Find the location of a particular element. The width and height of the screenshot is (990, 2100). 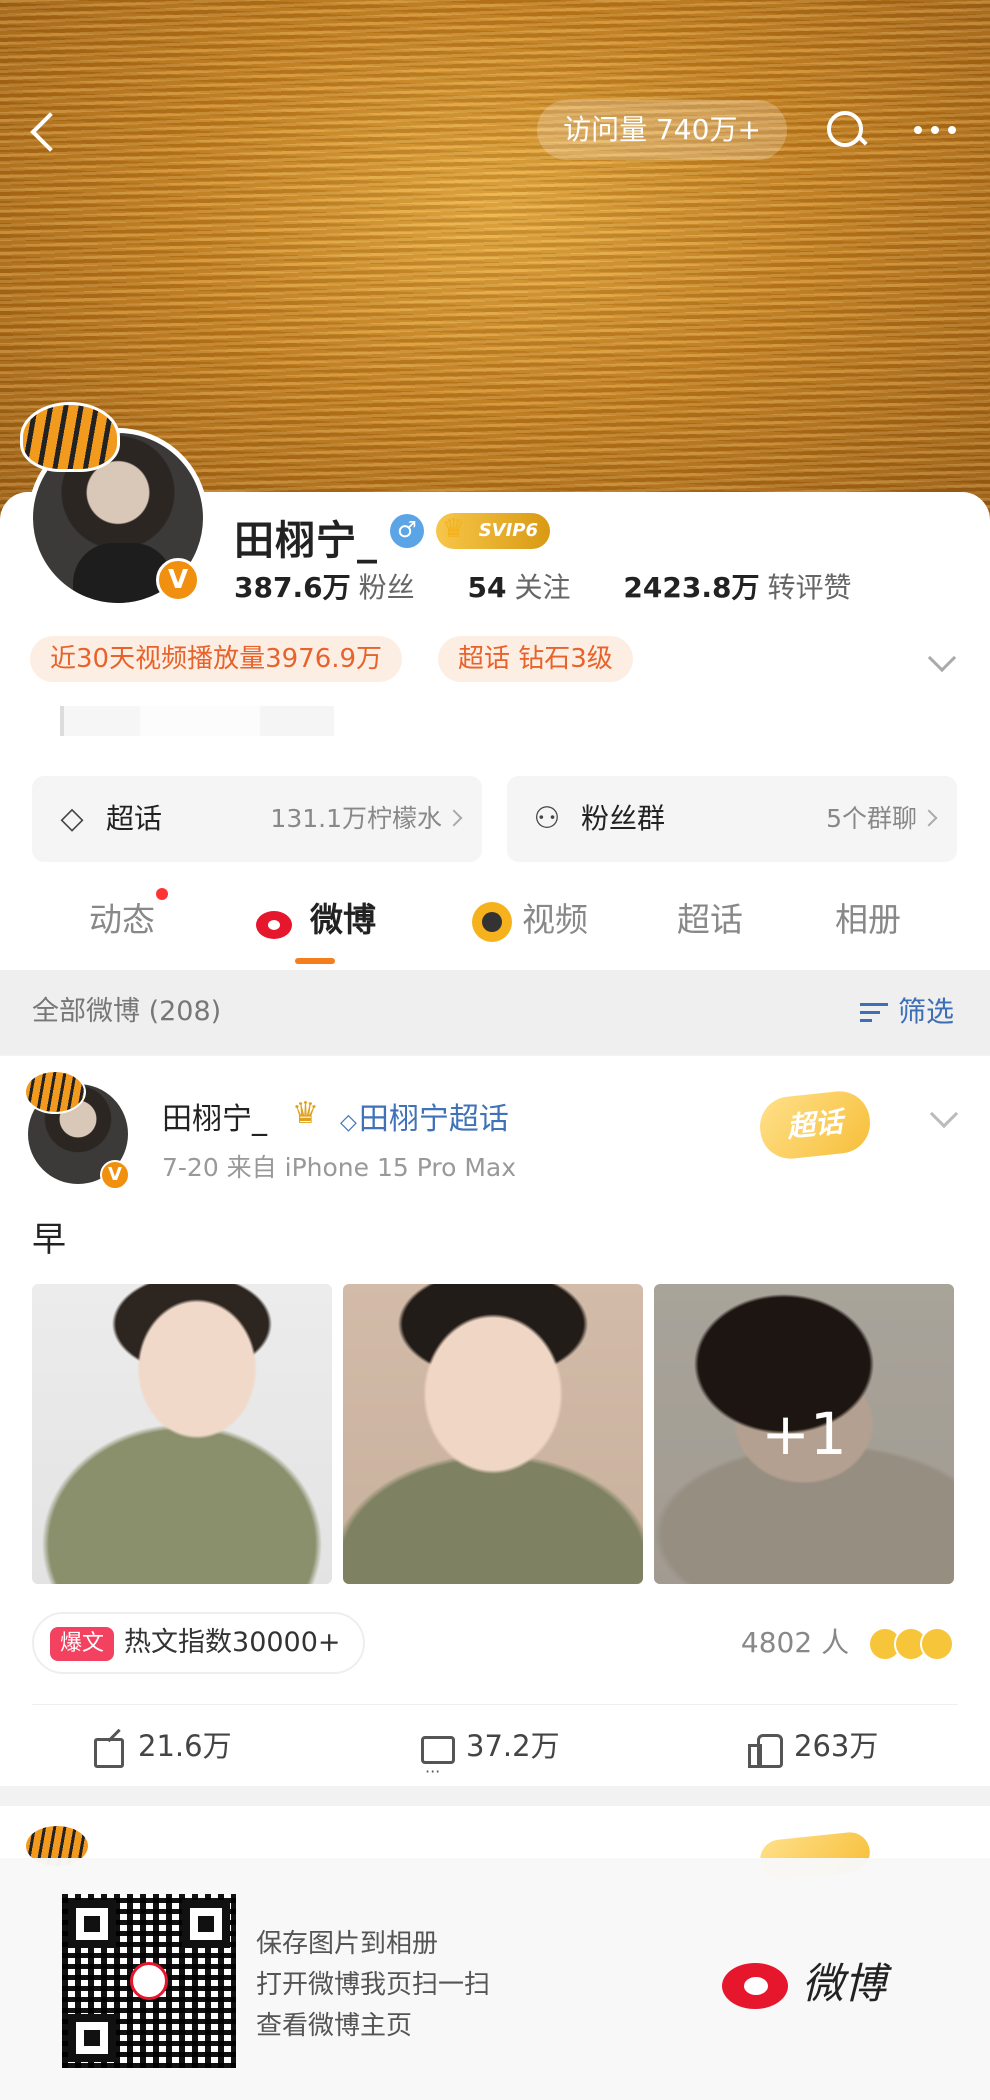

stat-interactions: 2423.8万 转评赞 is located at coordinates (737, 586).